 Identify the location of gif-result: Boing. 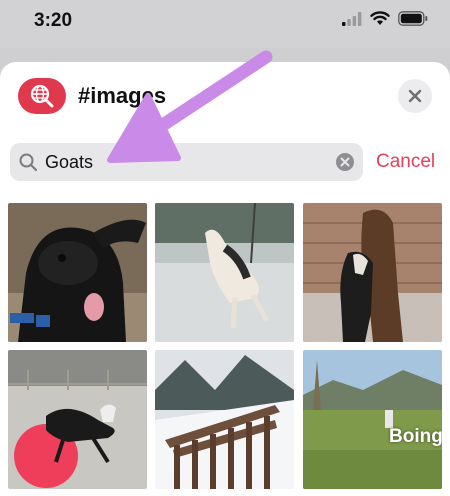
(372, 419).